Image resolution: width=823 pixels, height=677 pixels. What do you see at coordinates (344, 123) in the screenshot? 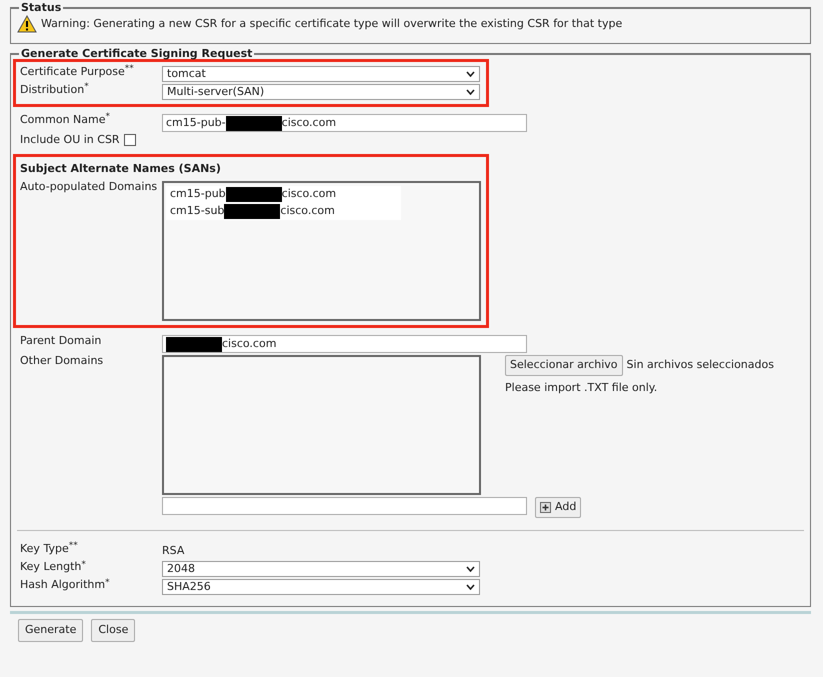
I see `input-field: cm15-pub- cisco.com` at bounding box center [344, 123].